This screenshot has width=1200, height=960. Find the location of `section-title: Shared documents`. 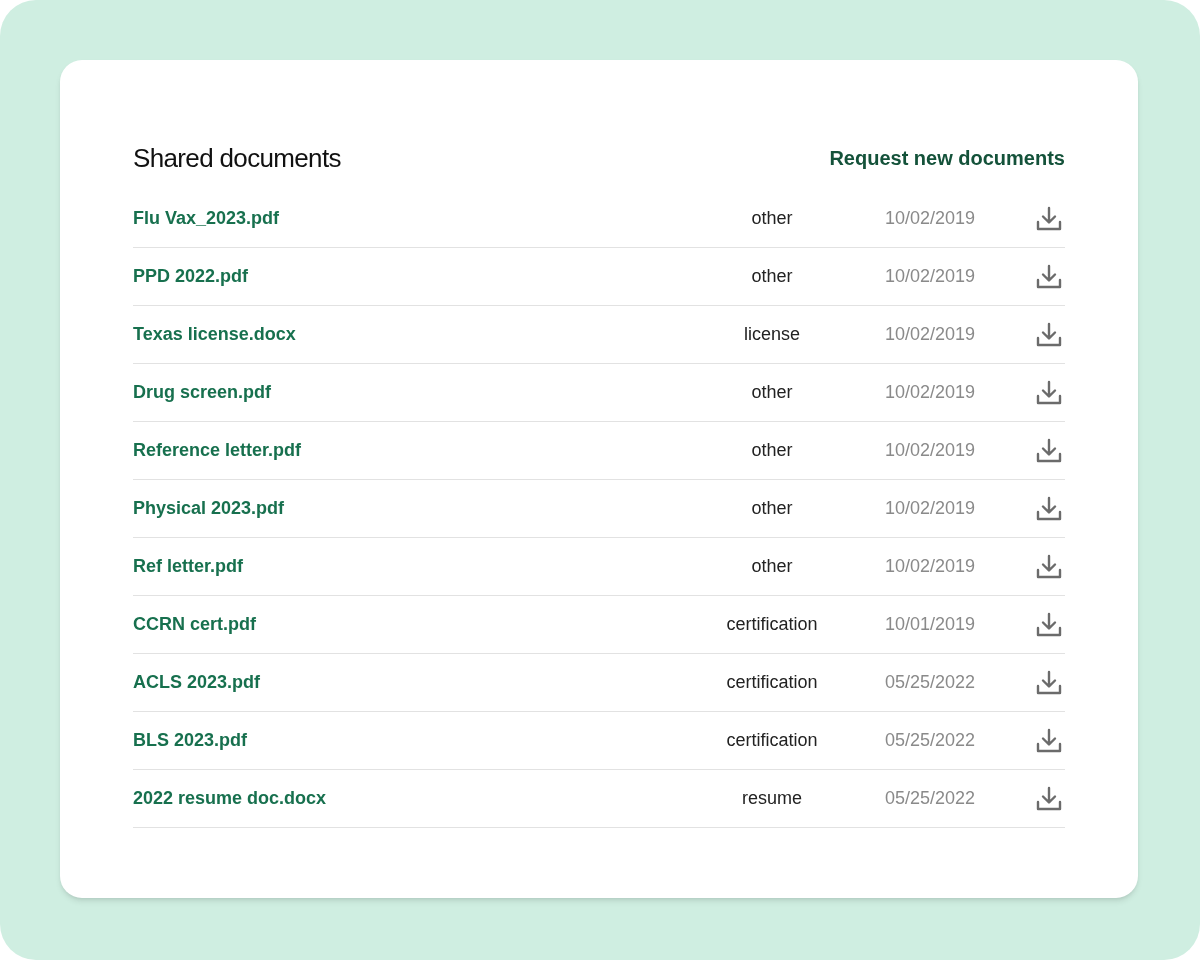

section-title: Shared documents is located at coordinates (237, 158).